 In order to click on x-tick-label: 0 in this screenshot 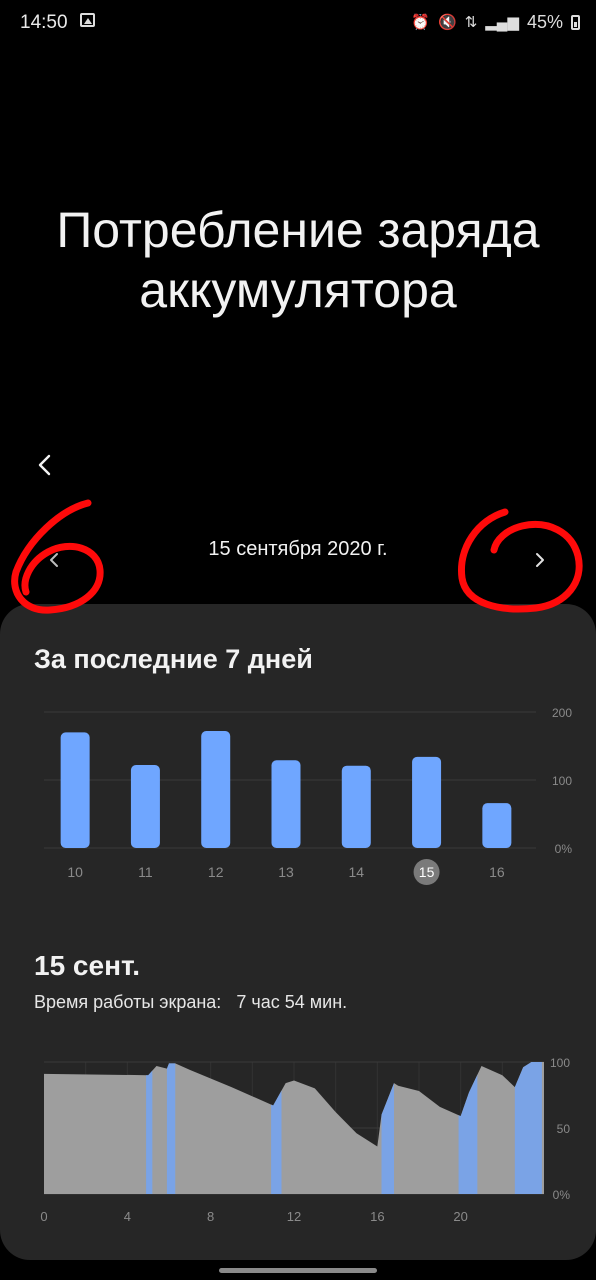, I will do `click(43, 1216)`.